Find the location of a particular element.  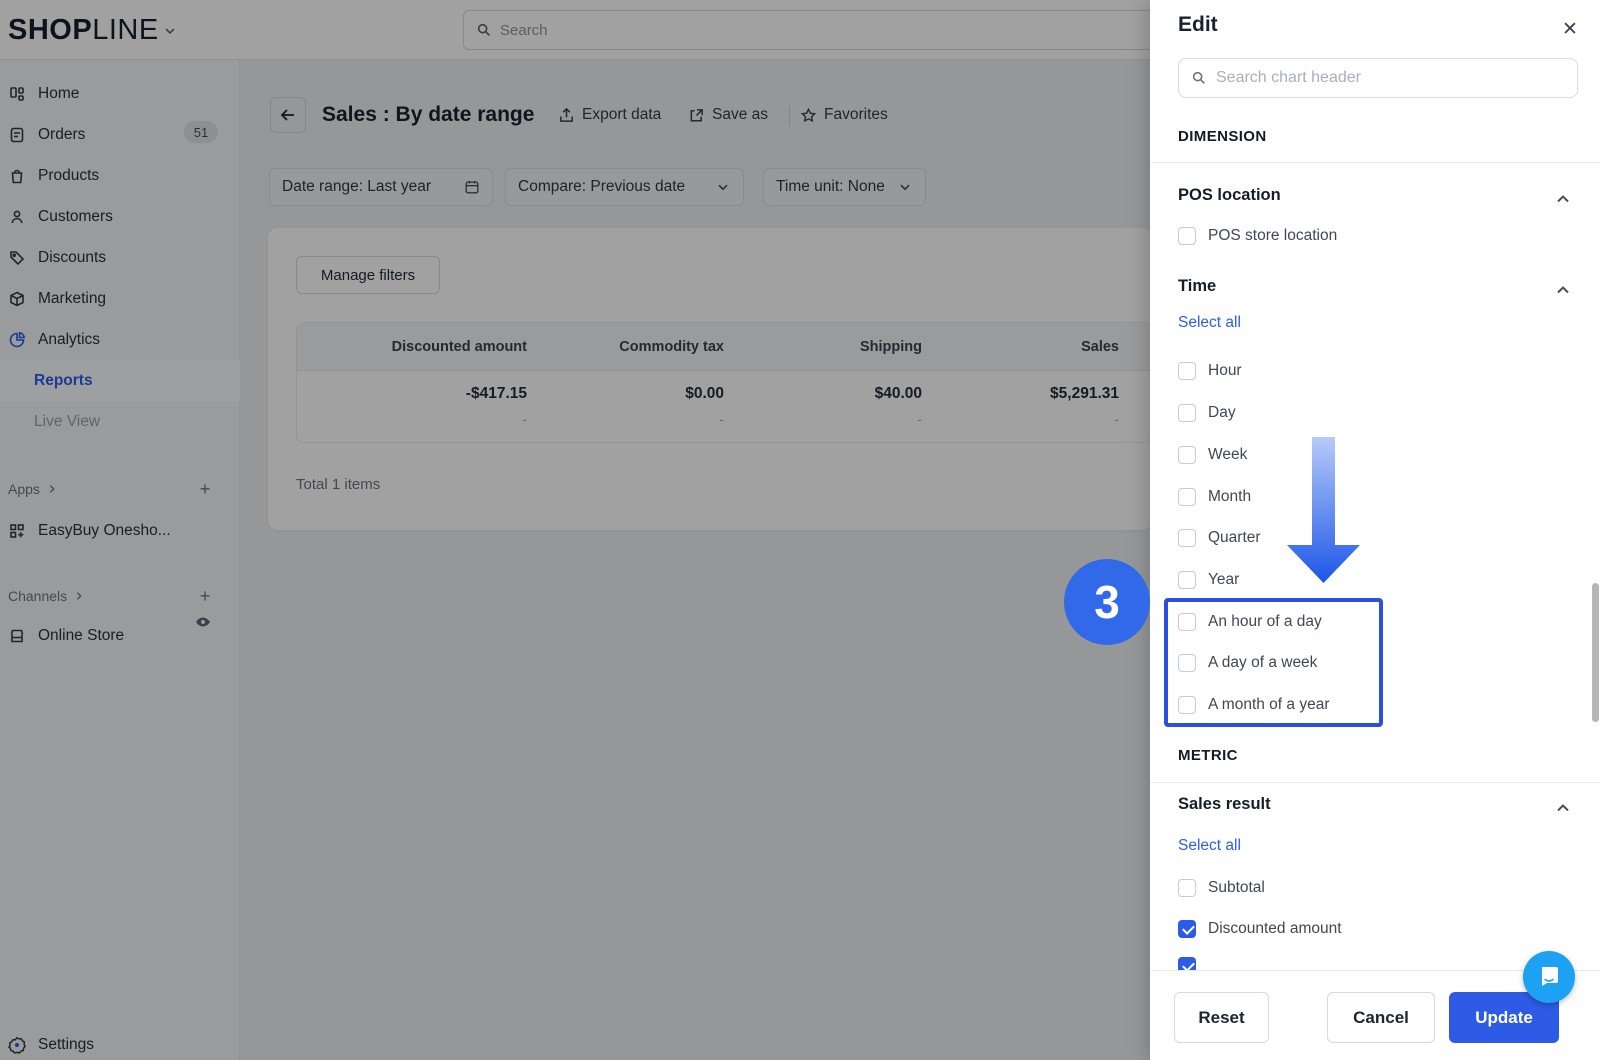

checkbox-label: Week is located at coordinates (1228, 454).